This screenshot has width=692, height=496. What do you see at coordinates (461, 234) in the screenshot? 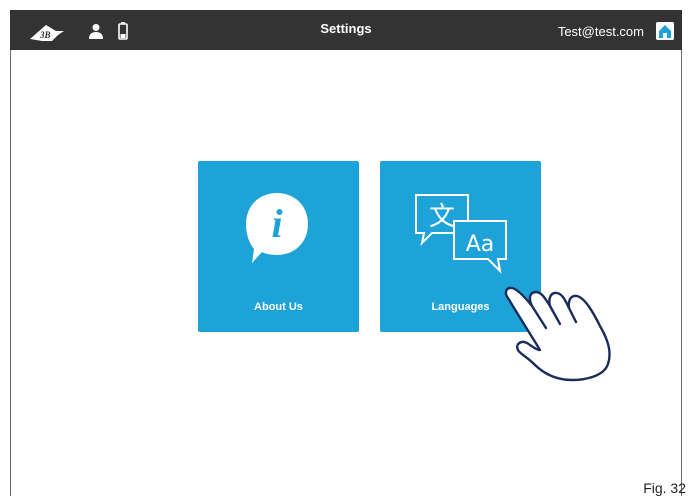
I see `translate-bubbles-icon: 文 Aa` at bounding box center [461, 234].